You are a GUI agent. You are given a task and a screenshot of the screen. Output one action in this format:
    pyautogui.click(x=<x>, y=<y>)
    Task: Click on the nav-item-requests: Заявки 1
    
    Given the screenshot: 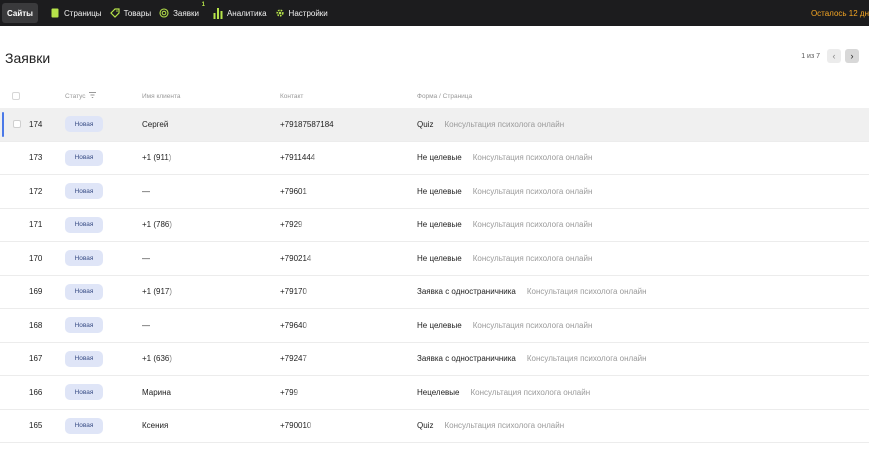 What is the action you would take?
    pyautogui.click(x=182, y=13)
    